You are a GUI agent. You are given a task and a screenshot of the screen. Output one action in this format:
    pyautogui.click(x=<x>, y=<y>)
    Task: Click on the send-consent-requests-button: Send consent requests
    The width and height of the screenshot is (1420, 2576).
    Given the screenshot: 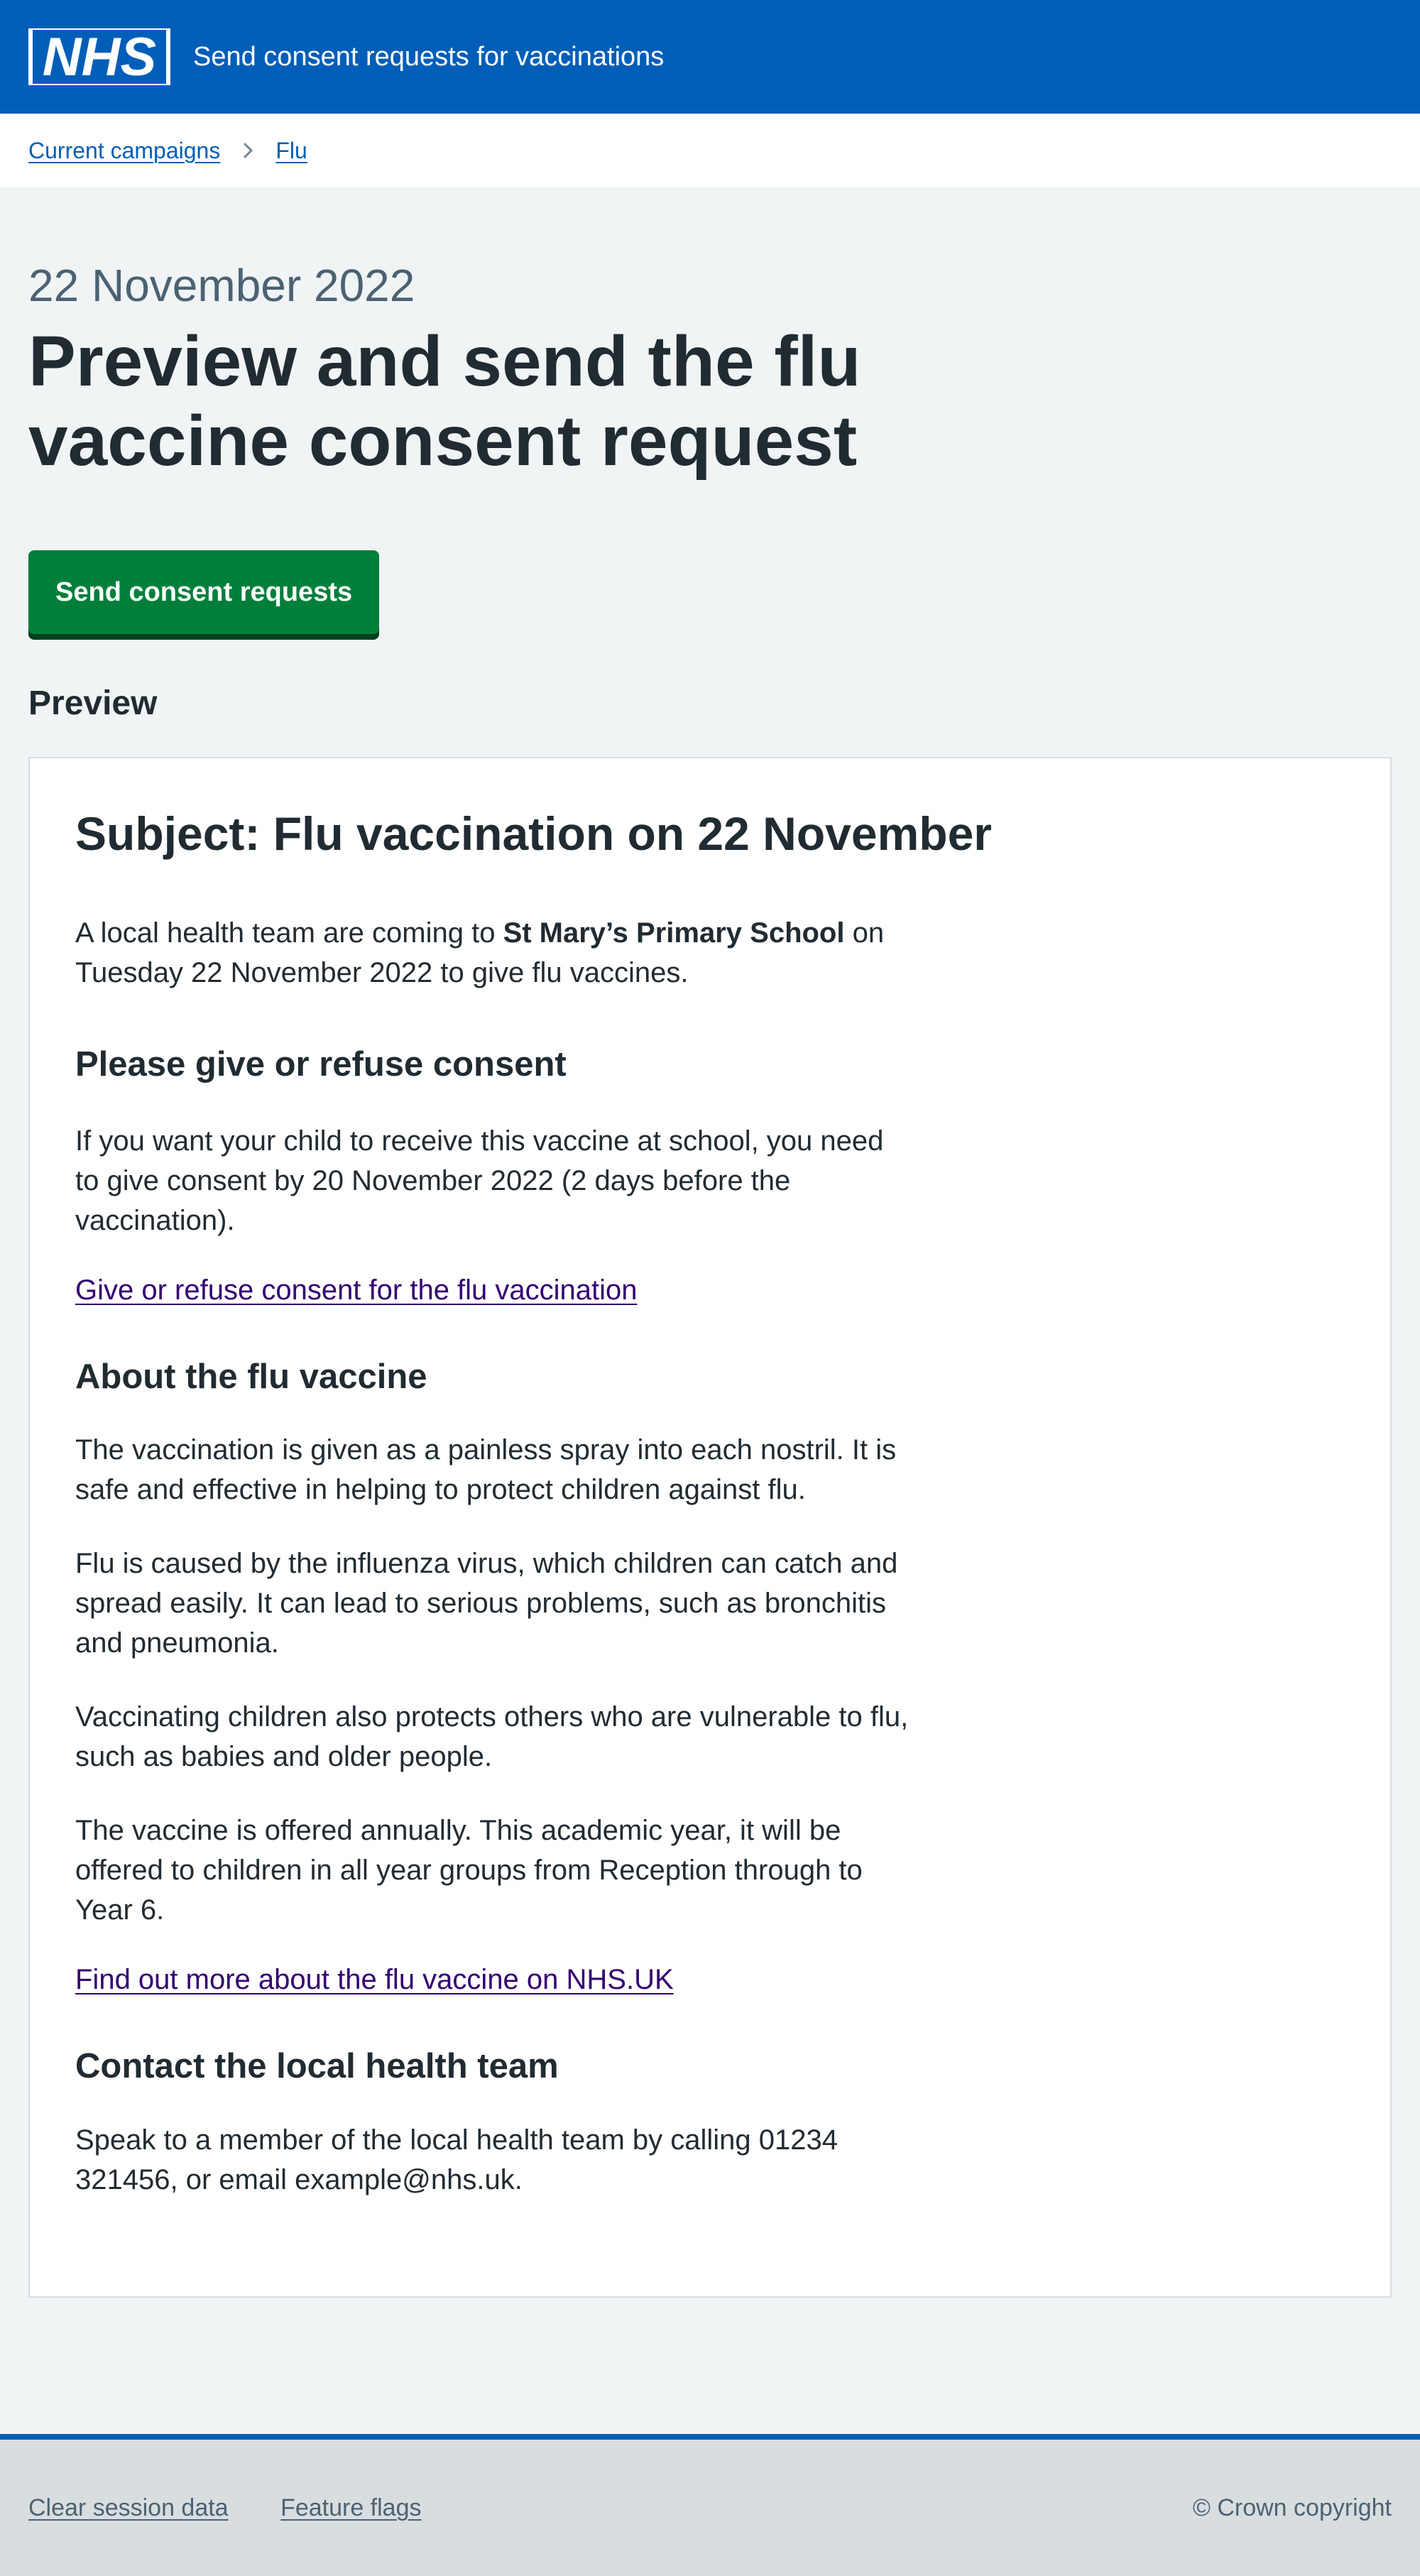 What is the action you would take?
    pyautogui.click(x=204, y=592)
    